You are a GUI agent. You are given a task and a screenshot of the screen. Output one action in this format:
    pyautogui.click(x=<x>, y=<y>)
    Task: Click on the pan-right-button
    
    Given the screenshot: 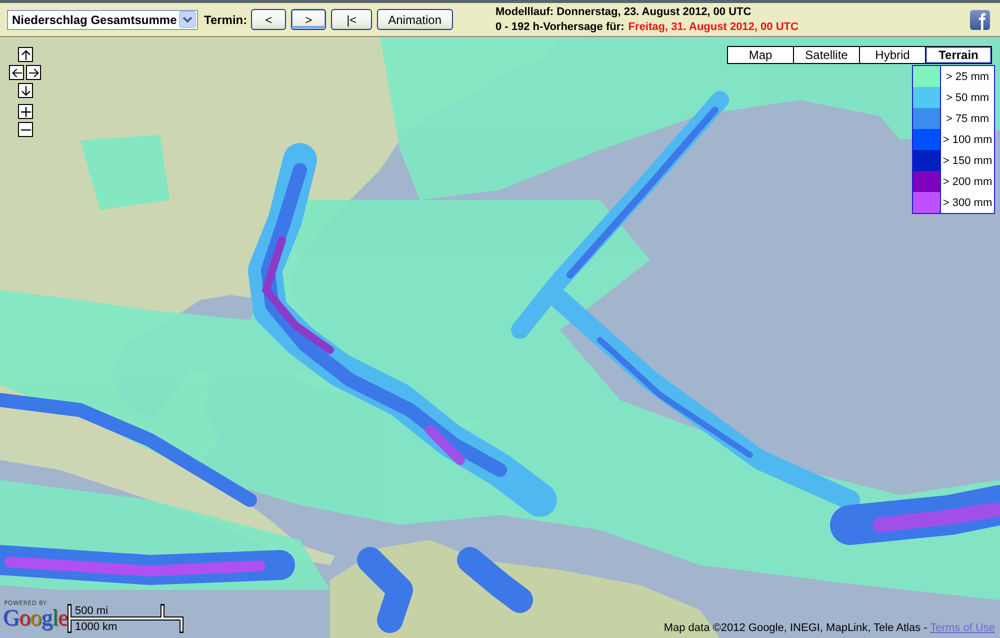 What is the action you would take?
    pyautogui.click(x=33, y=72)
    